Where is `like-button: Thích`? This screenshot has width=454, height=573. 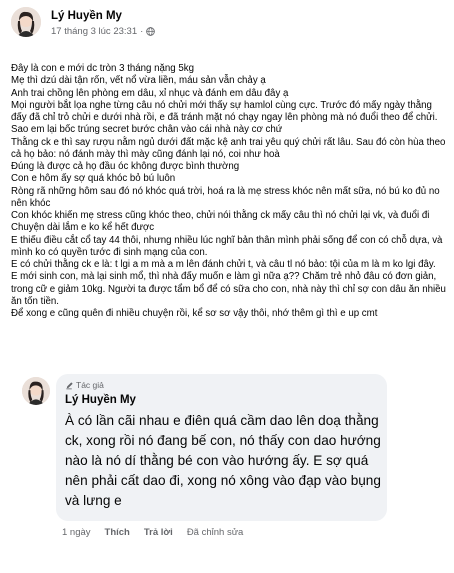
like-button: Thích is located at coordinates (117, 532).